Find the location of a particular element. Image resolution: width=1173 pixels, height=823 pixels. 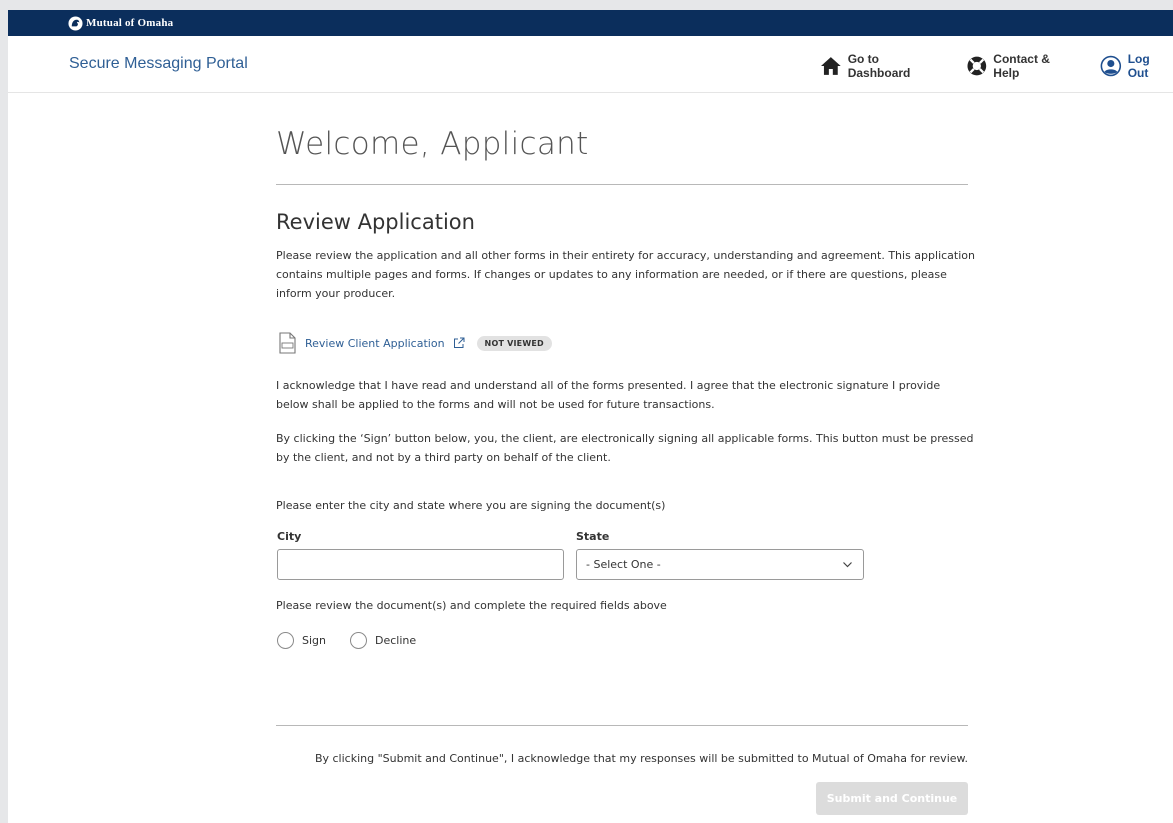

decline-radio-option: Decline is located at coordinates (383, 640).